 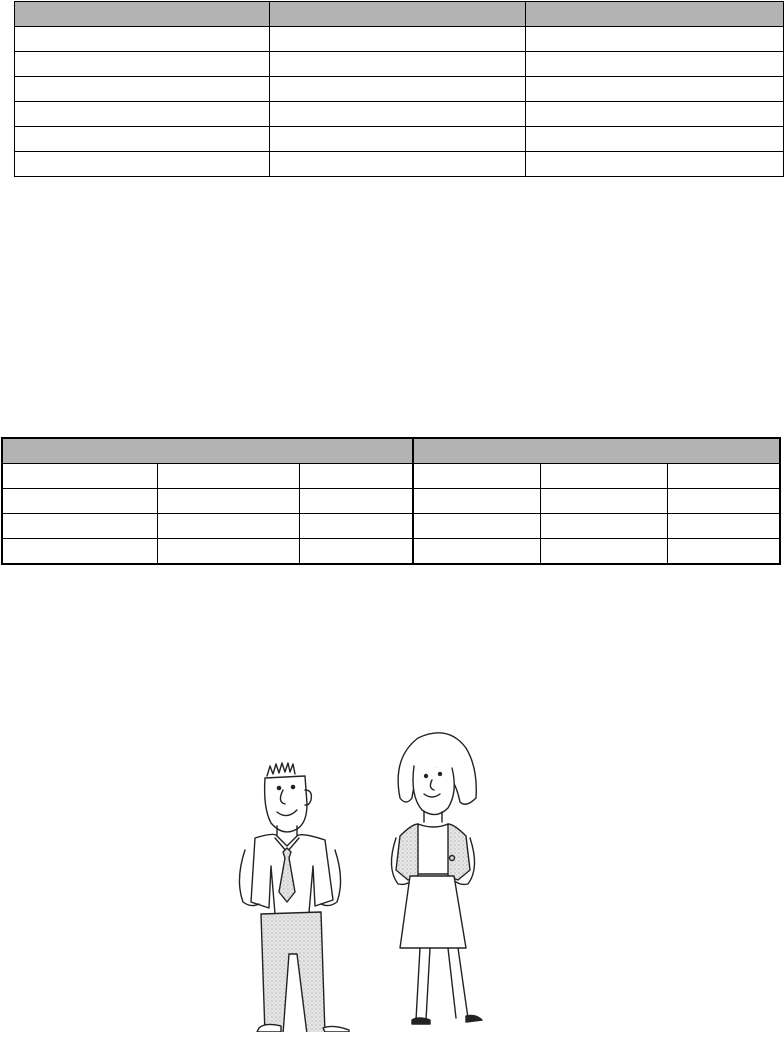 What do you see at coordinates (436, 878) in the screenshot?
I see `businesswoman-clipart-icon` at bounding box center [436, 878].